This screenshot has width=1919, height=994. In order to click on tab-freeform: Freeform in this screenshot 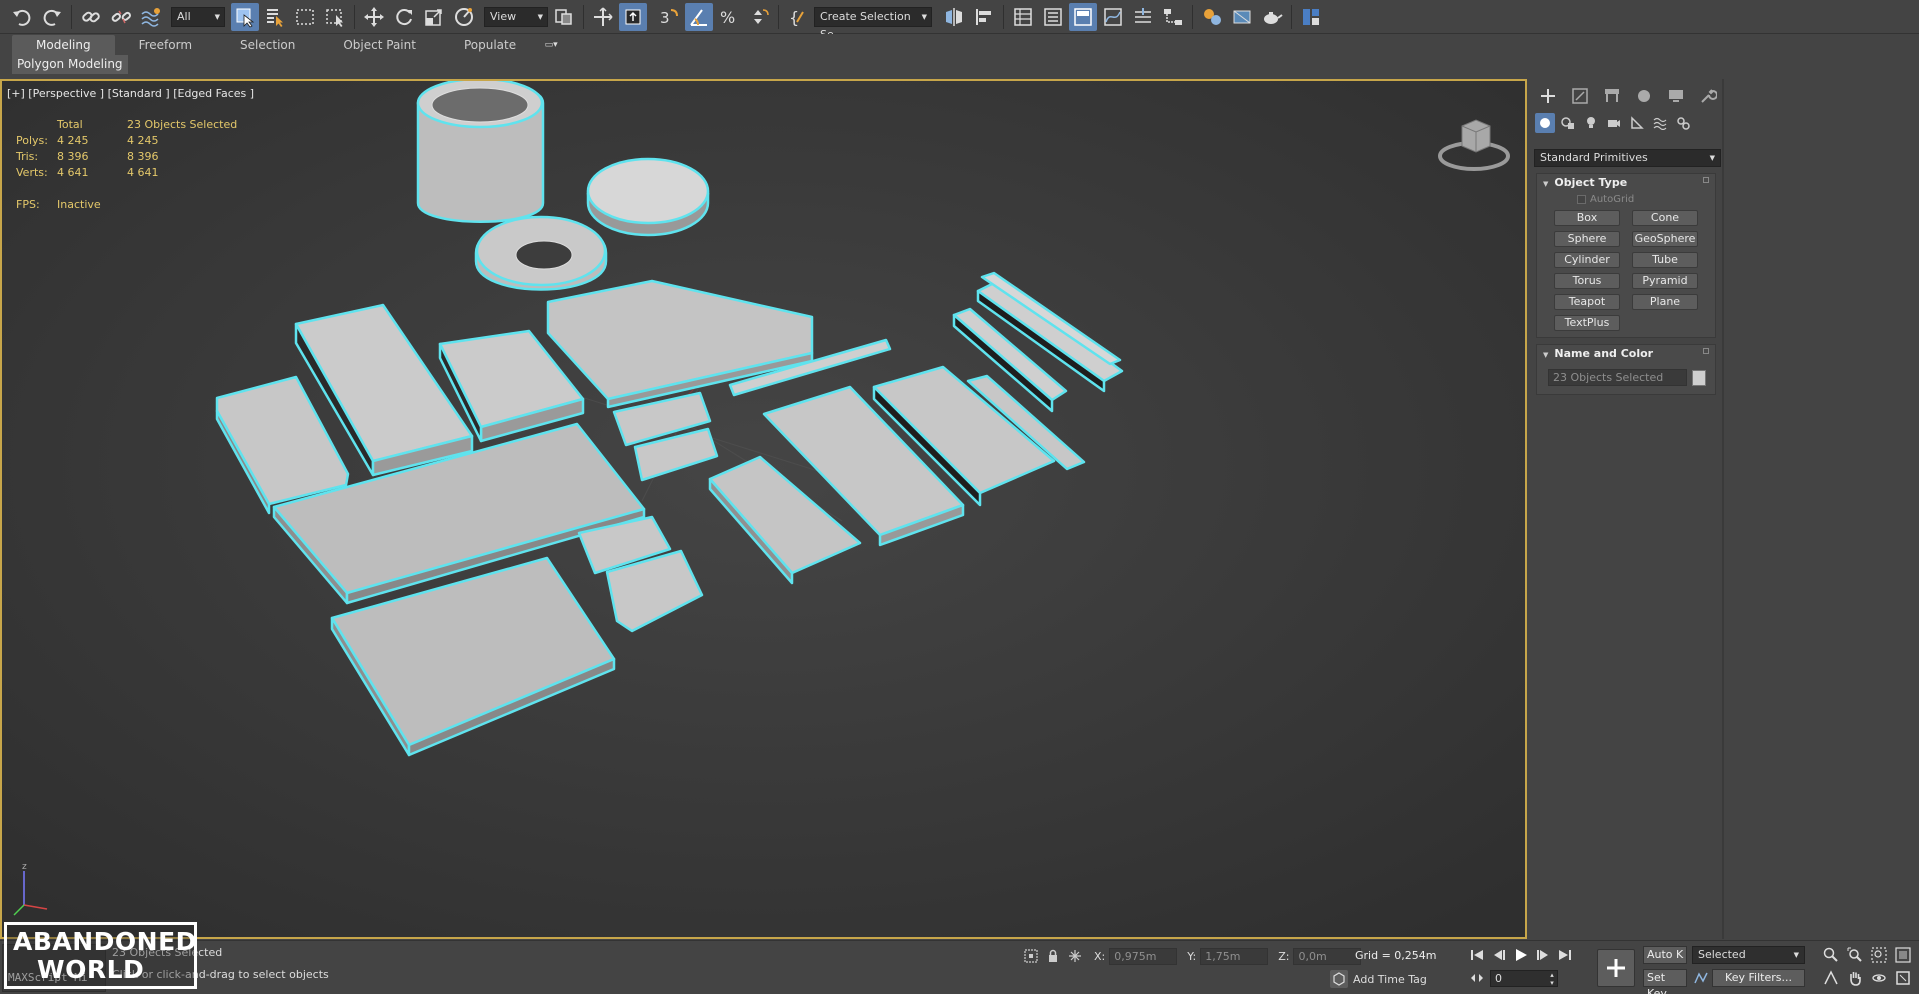, I will do `click(165, 45)`.